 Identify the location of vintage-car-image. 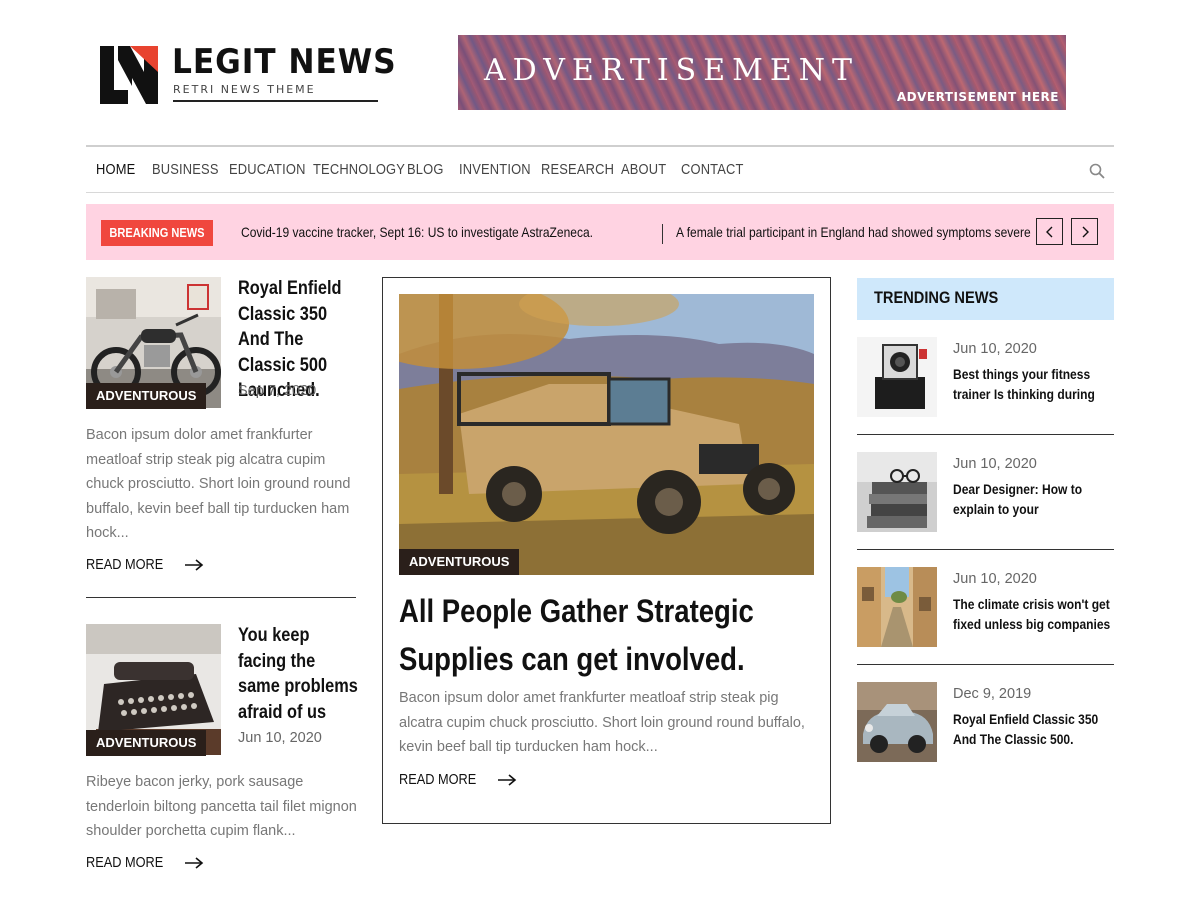
(897, 722).